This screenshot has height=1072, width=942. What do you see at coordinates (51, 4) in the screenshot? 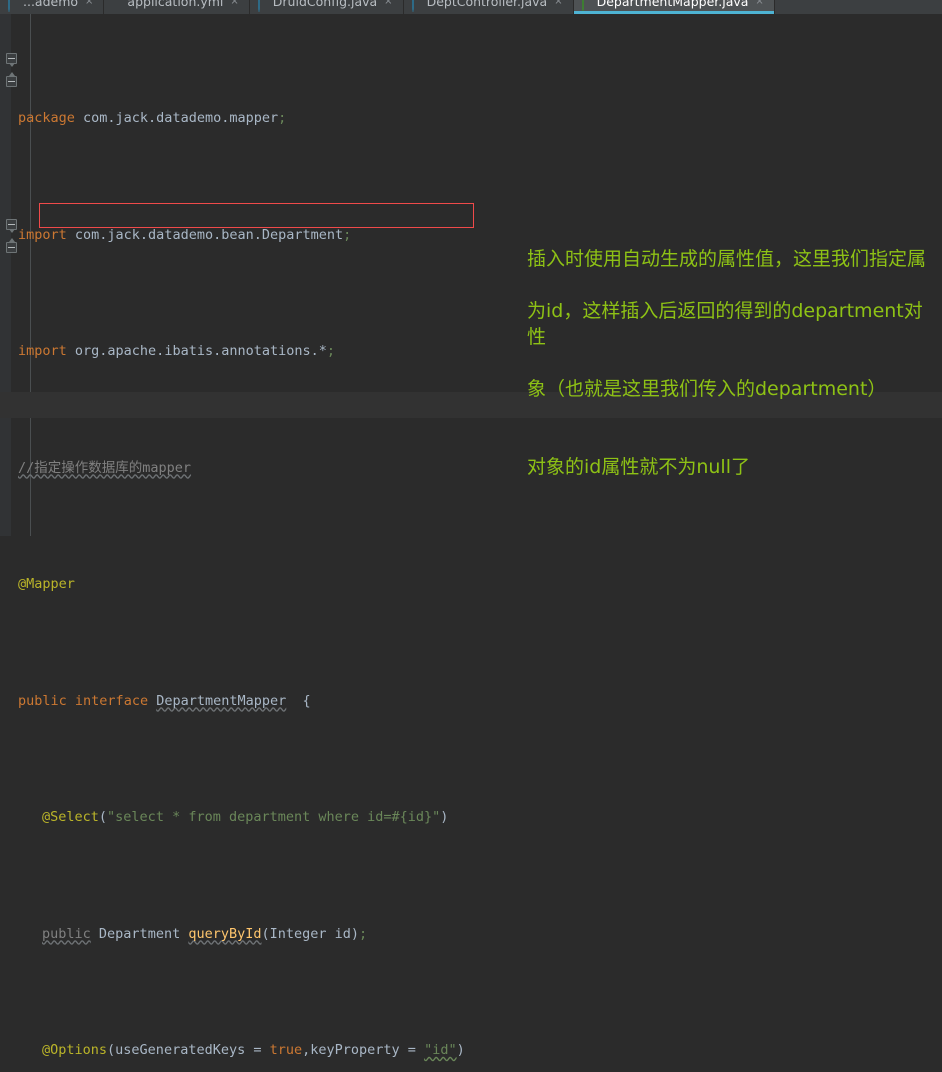
I see `tab-label: ...ademo` at bounding box center [51, 4].